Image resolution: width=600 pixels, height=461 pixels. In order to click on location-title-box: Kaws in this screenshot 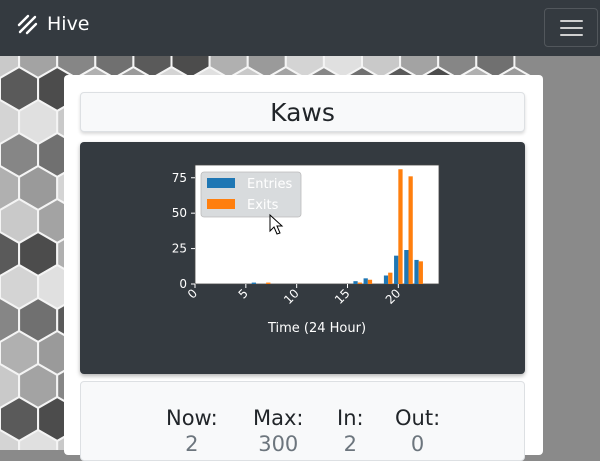, I will do `click(302, 112)`.